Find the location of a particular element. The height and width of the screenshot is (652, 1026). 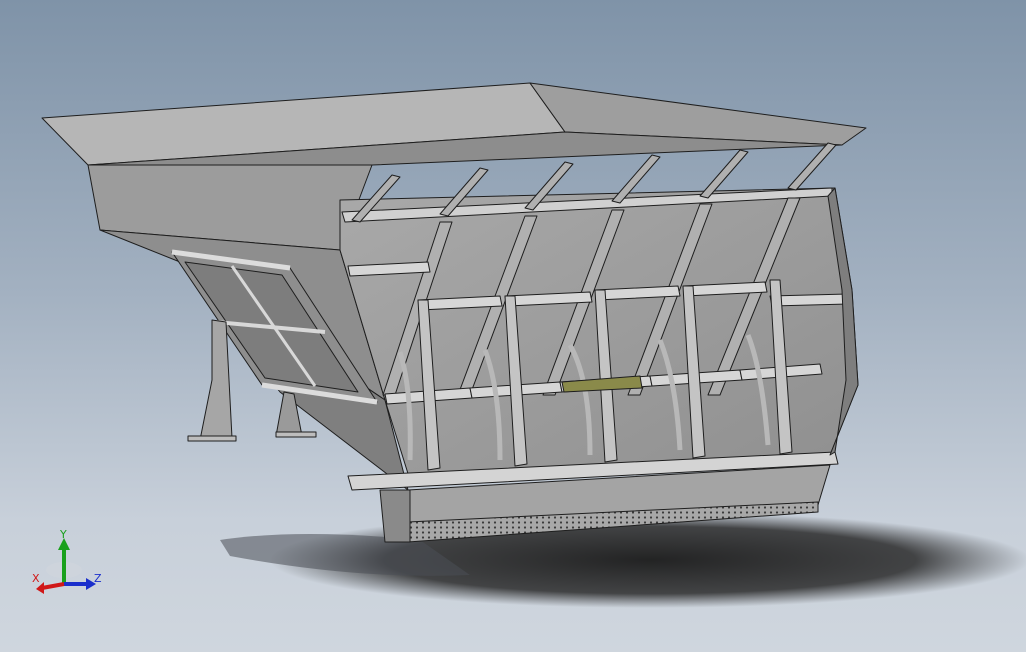

y-axis-label: Y is located at coordinates (63, 534).